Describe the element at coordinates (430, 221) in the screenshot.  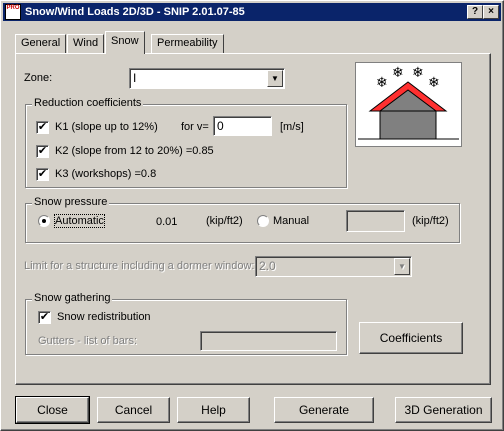
I see `manual-unit: (kip/ft2)` at that location.